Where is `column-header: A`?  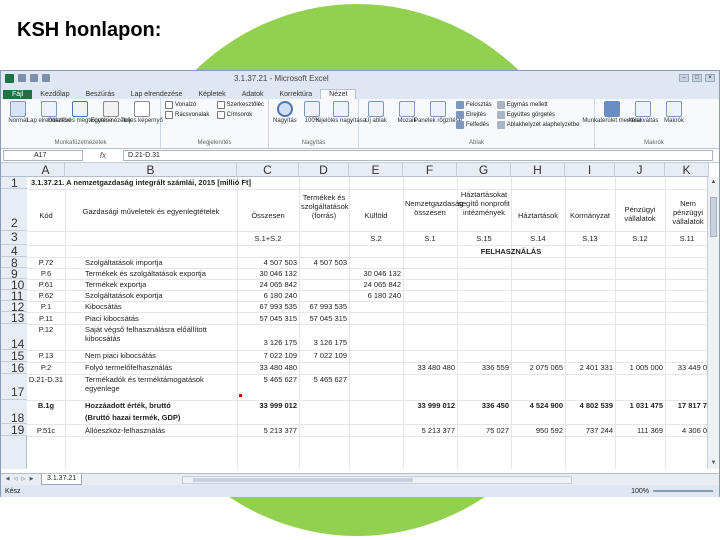
column-header: A is located at coordinates (46, 170).